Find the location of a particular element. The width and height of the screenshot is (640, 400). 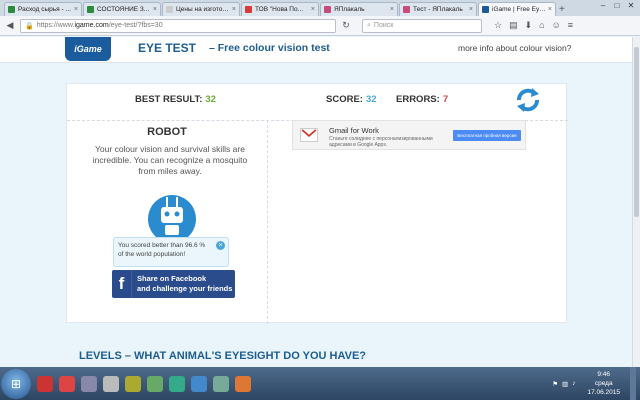

browser-tab: СОСТОЯНИЕ З... × is located at coordinates (122, 9).